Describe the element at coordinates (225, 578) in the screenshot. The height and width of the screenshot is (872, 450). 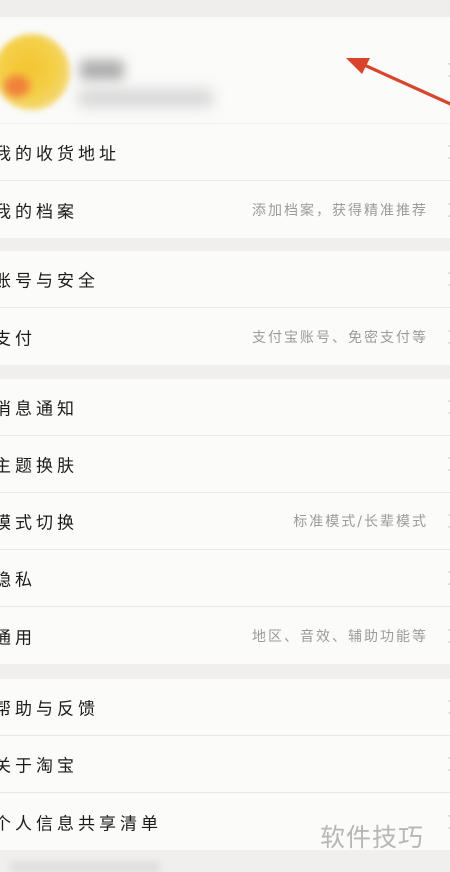
I see `row-privacy: 隐私` at that location.